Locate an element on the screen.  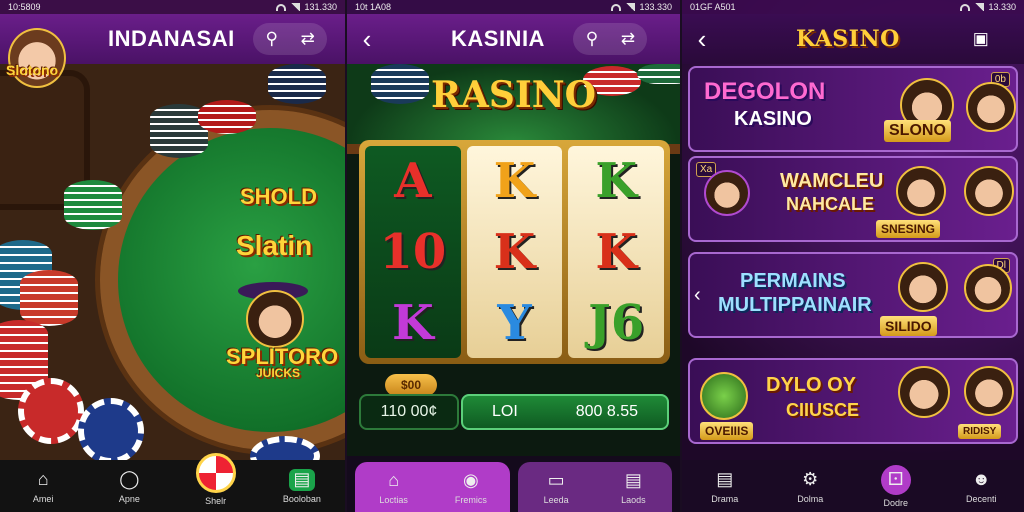
card-sub: NAHCALE is located at coordinates (830, 204).